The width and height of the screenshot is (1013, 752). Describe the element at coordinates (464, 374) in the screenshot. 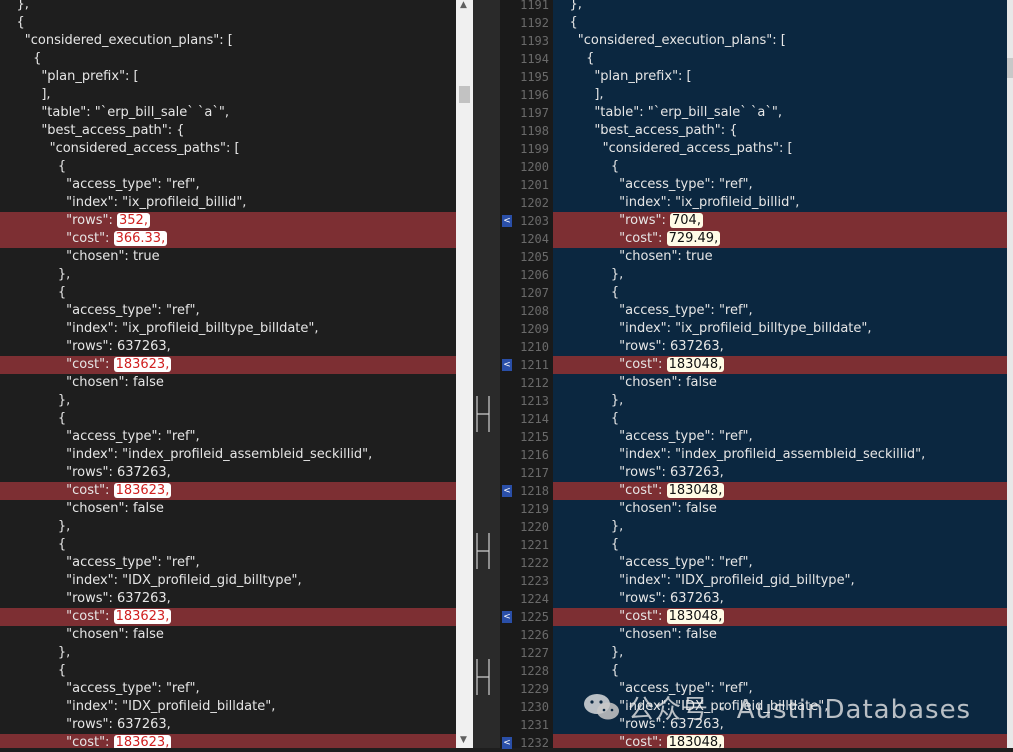

I see `left-scrollbar: ▲ ▼` at that location.